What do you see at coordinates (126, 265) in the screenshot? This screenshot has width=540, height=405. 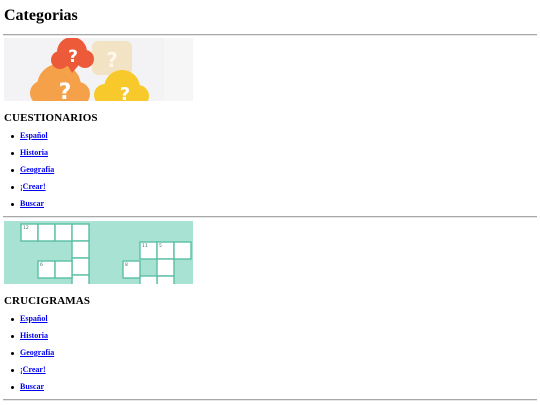 I see `crossword-number: 8` at bounding box center [126, 265].